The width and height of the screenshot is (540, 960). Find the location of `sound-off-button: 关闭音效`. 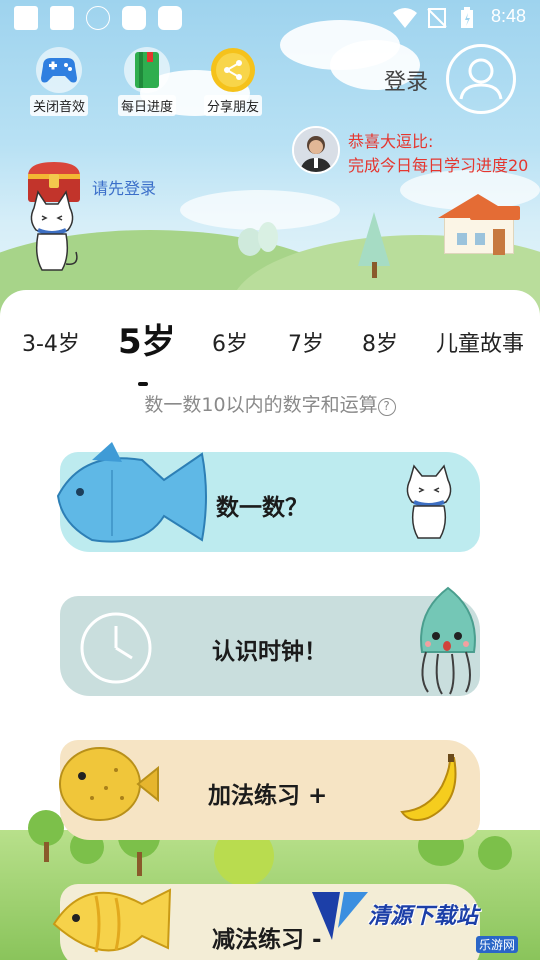

sound-off-button: 关闭音效 is located at coordinates (59, 81).